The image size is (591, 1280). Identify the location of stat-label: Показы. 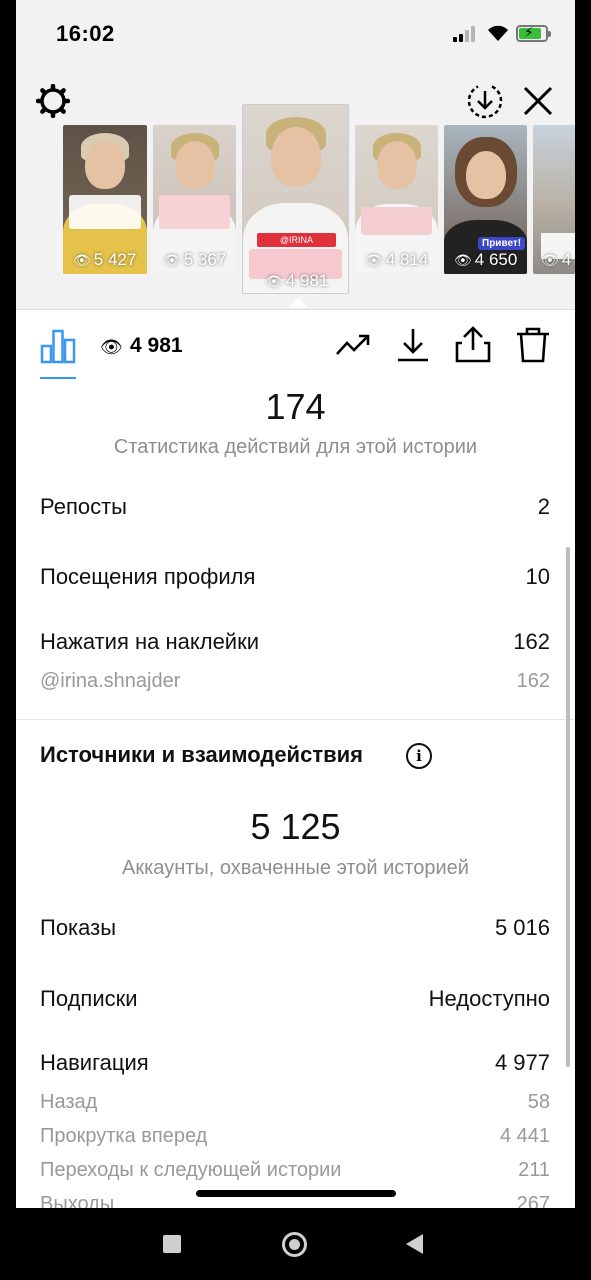
(78, 927).